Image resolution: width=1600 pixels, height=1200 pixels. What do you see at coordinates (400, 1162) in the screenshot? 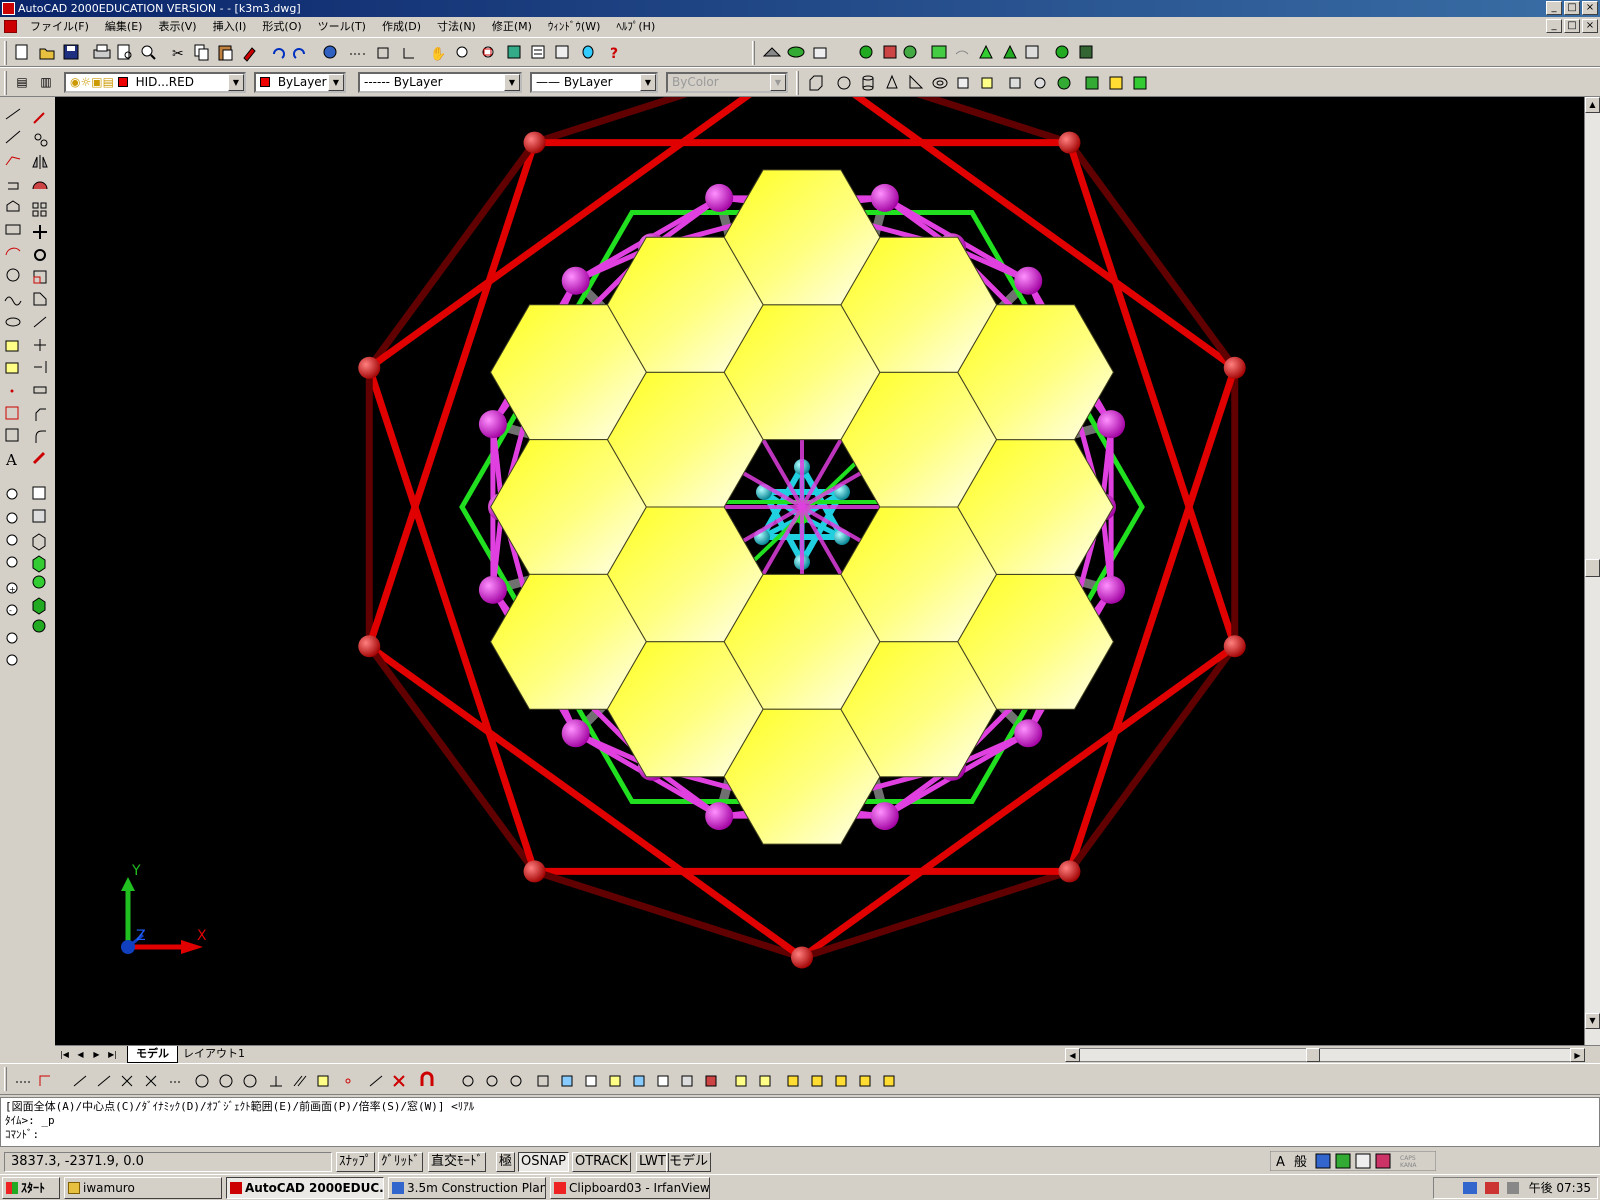
I see `grid-toggle: ｸﾞﾘｯﾄﾞ` at bounding box center [400, 1162].